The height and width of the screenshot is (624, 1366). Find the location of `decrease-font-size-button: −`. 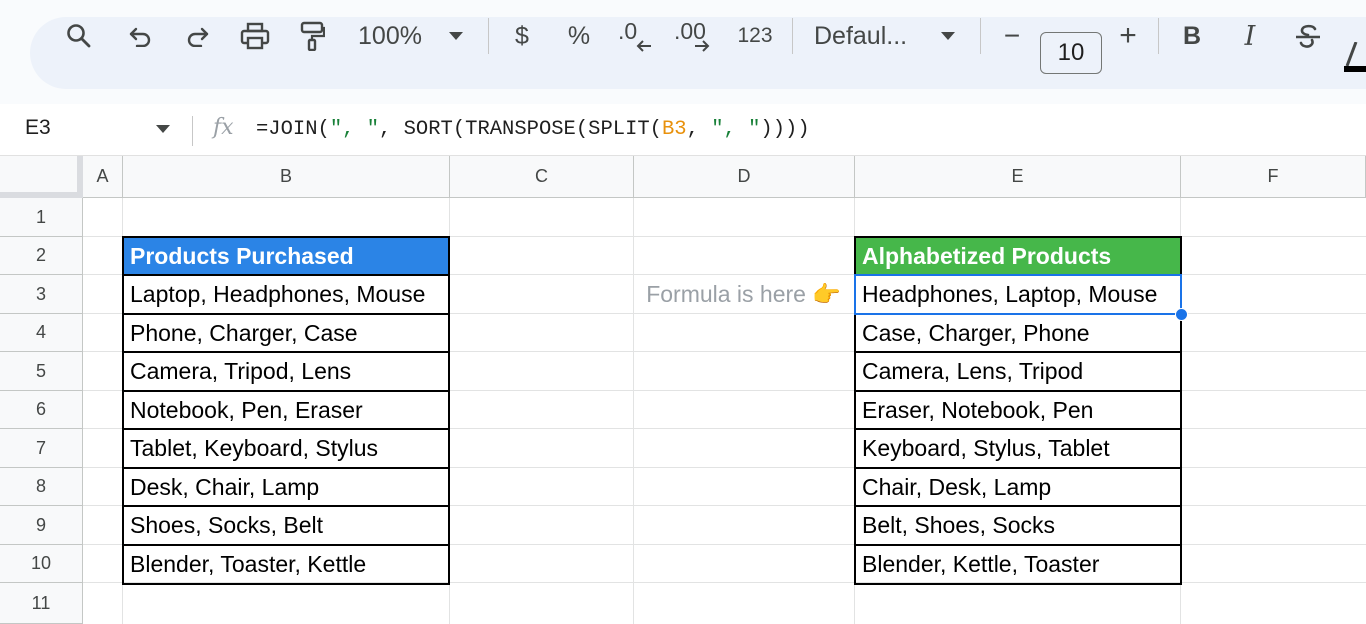

decrease-font-size-button: − is located at coordinates (1012, 36).